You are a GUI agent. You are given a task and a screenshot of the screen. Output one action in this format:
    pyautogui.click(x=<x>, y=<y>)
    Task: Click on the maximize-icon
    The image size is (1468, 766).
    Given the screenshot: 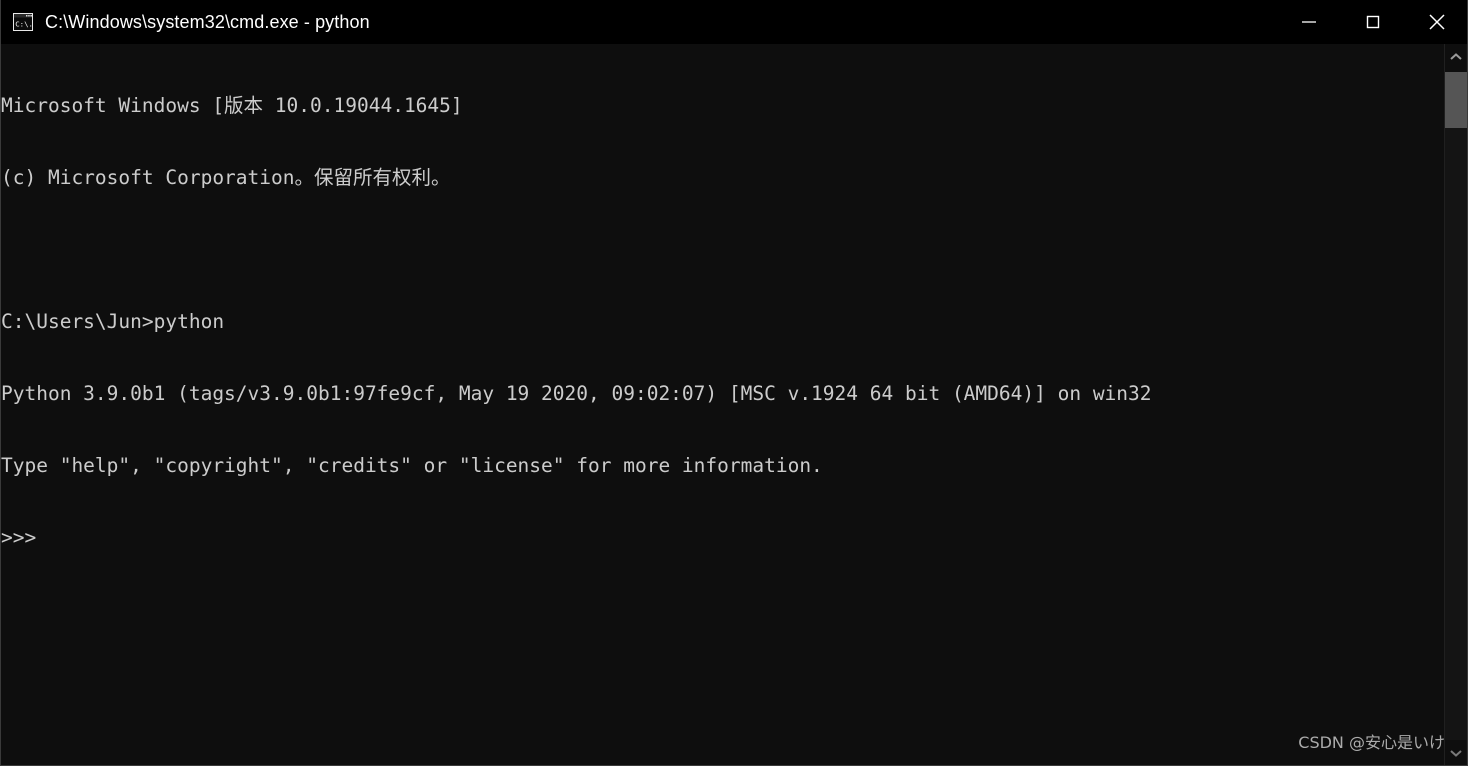 What is the action you would take?
    pyautogui.click(x=1373, y=22)
    